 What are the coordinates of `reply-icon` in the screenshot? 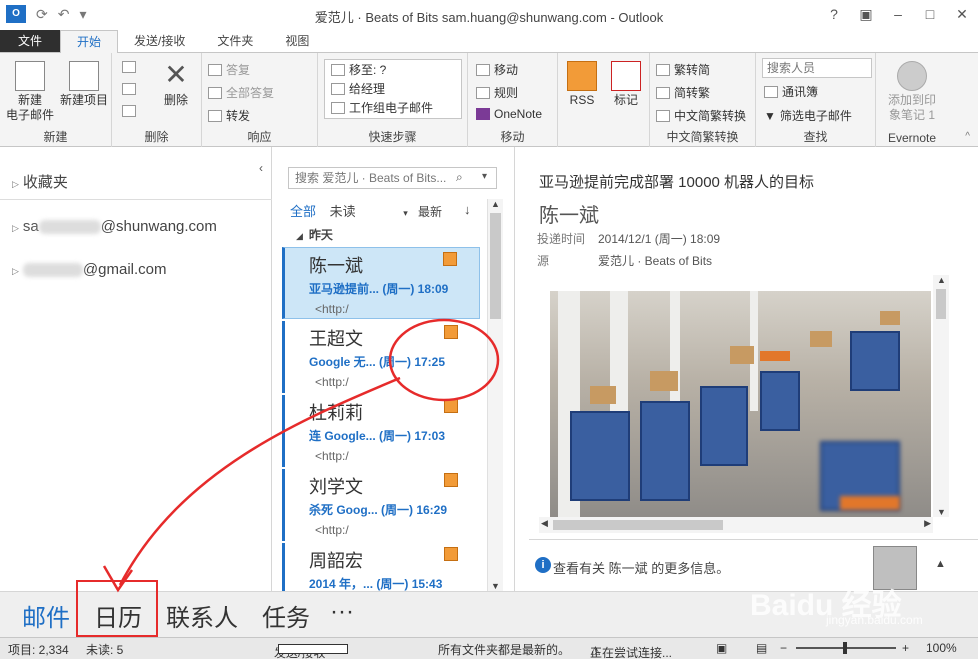 It's located at (215, 69).